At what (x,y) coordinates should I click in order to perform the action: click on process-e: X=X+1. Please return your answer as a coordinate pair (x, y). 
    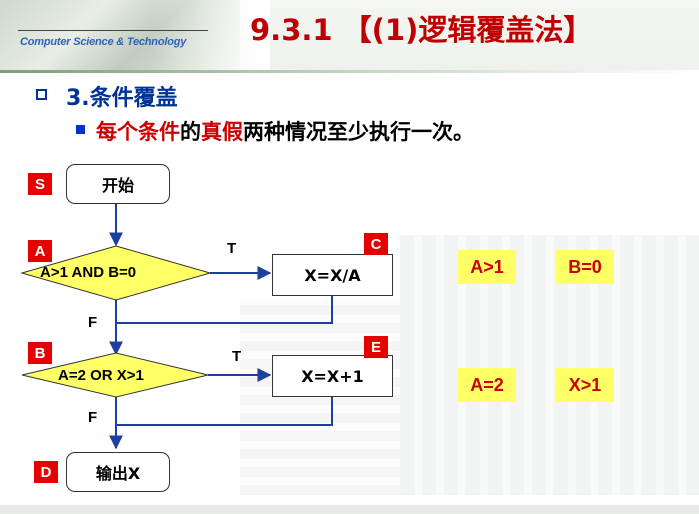
    Looking at the image, I should click on (332, 376).